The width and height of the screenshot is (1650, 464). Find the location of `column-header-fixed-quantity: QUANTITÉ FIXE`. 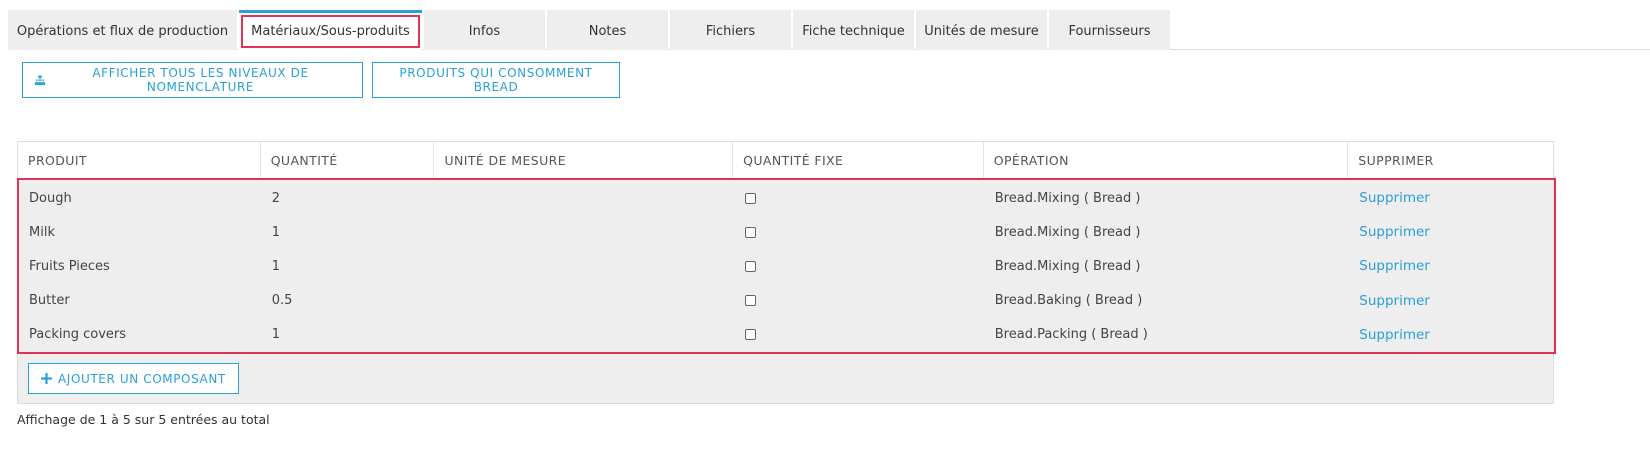

column-header-fixed-quantity: QUANTITÉ FIXE is located at coordinates (858, 160).